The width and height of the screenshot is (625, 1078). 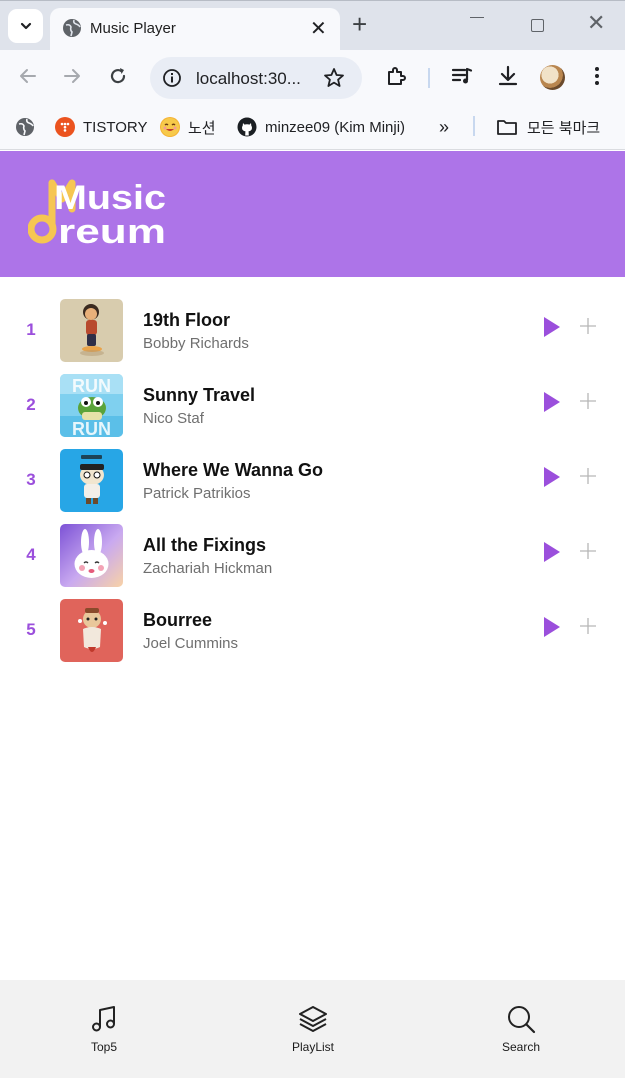 What do you see at coordinates (204, 545) in the screenshot?
I see `track-title: All the Fixings` at bounding box center [204, 545].